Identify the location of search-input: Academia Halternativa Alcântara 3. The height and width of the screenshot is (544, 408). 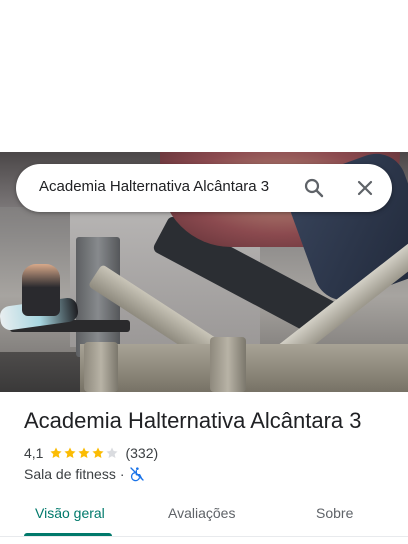
(154, 186).